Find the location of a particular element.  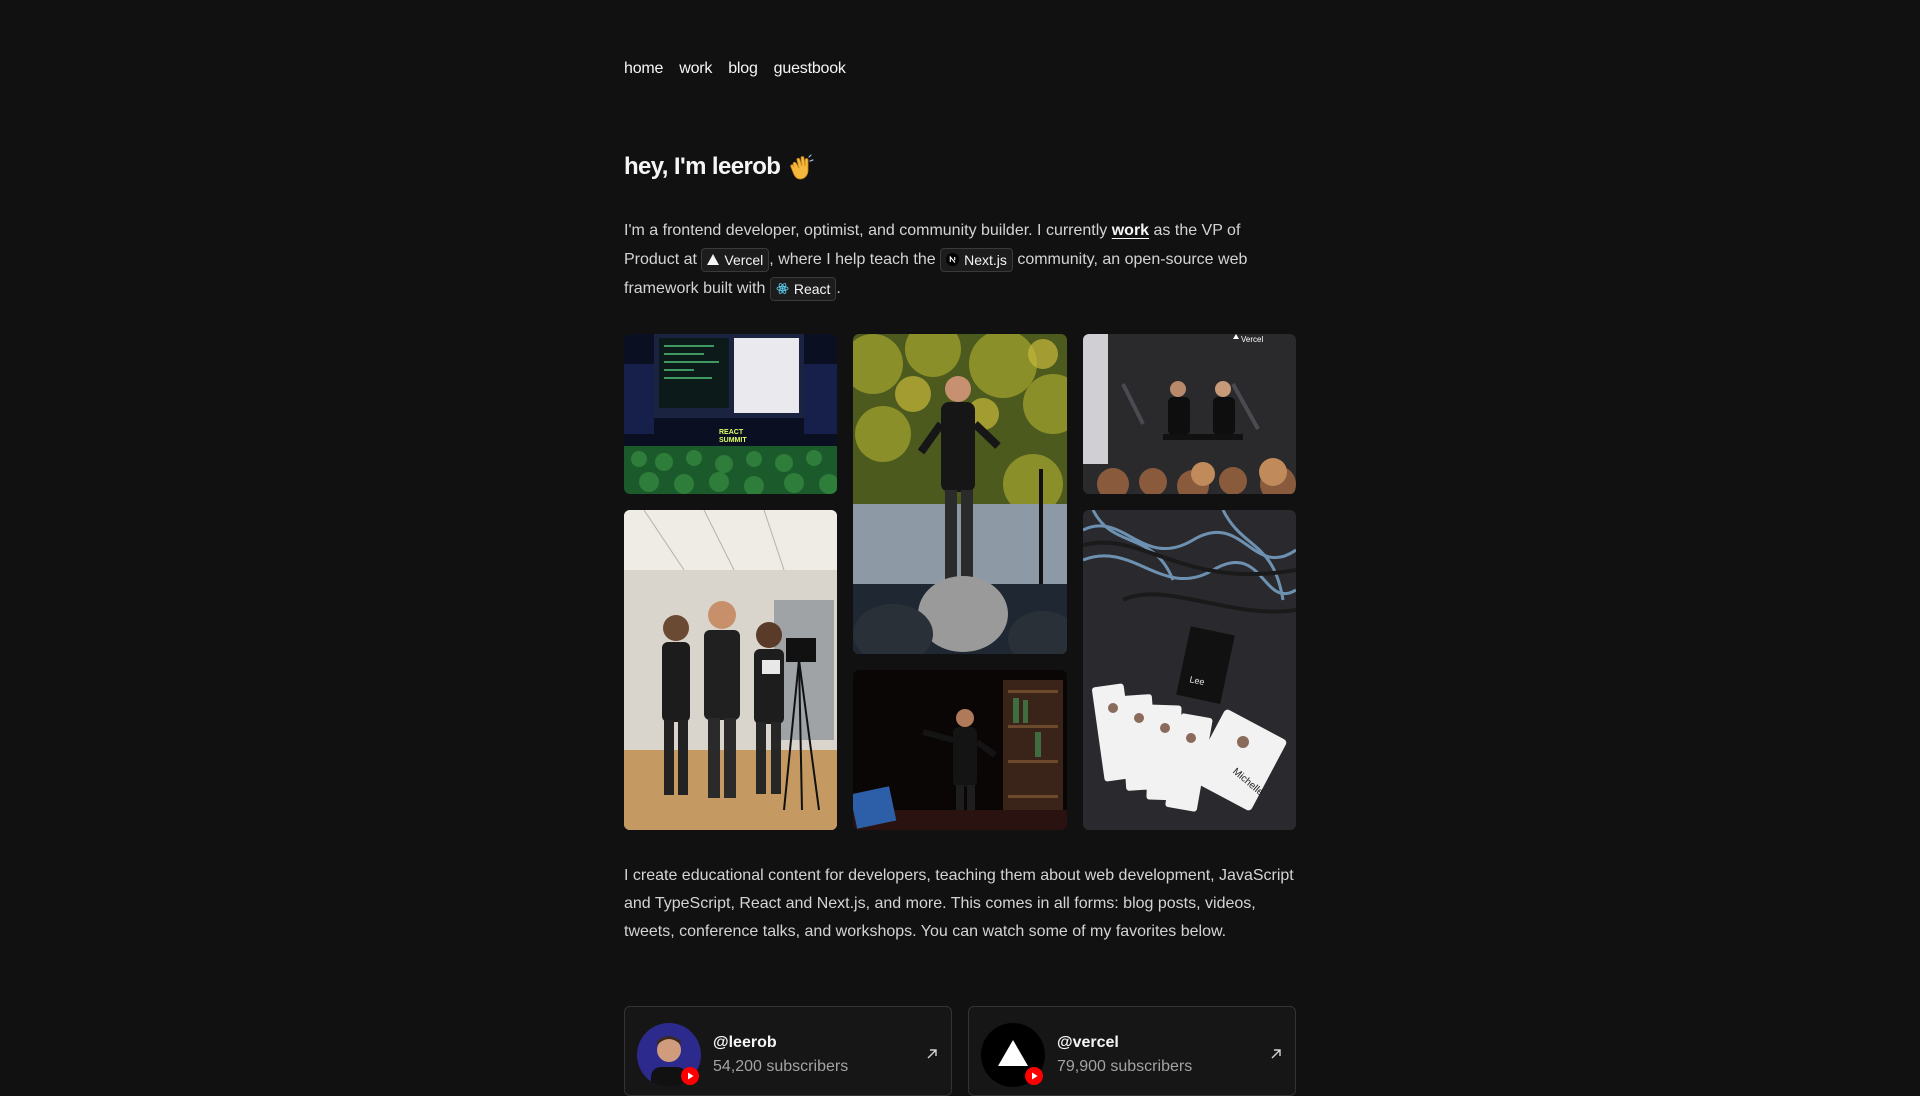

nextjs-badge: Next.js is located at coordinates (976, 259).